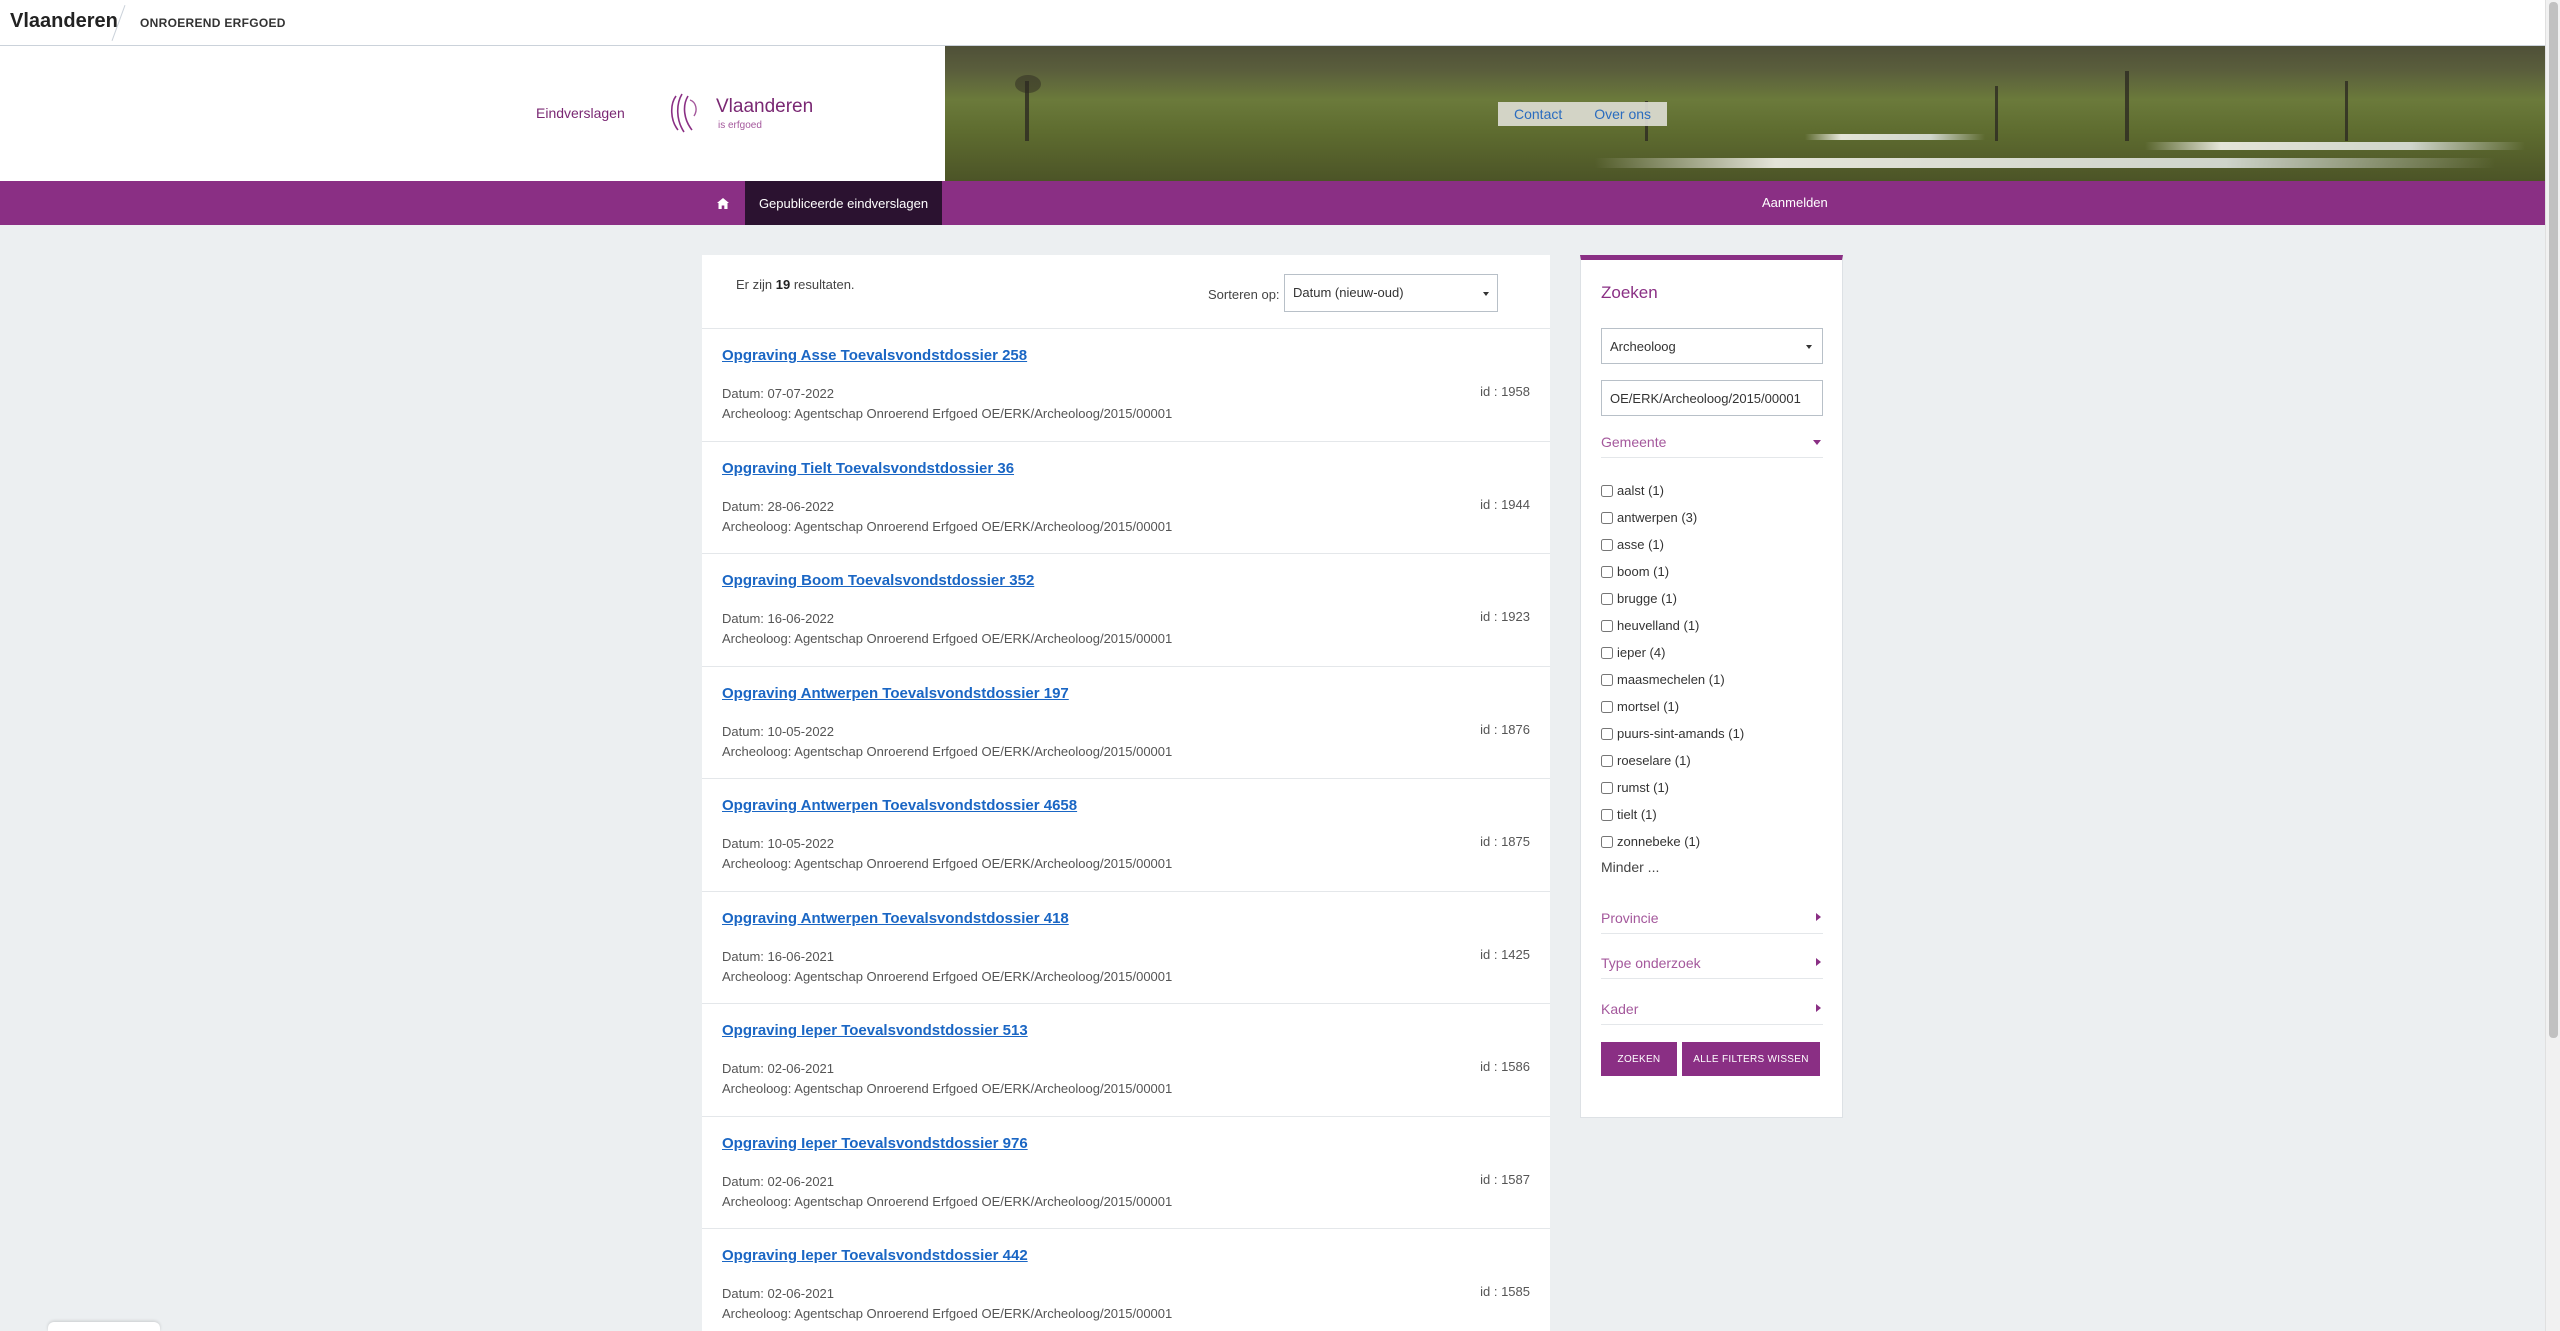  What do you see at coordinates (1817, 442) in the screenshot?
I see `caret-down-icon` at bounding box center [1817, 442].